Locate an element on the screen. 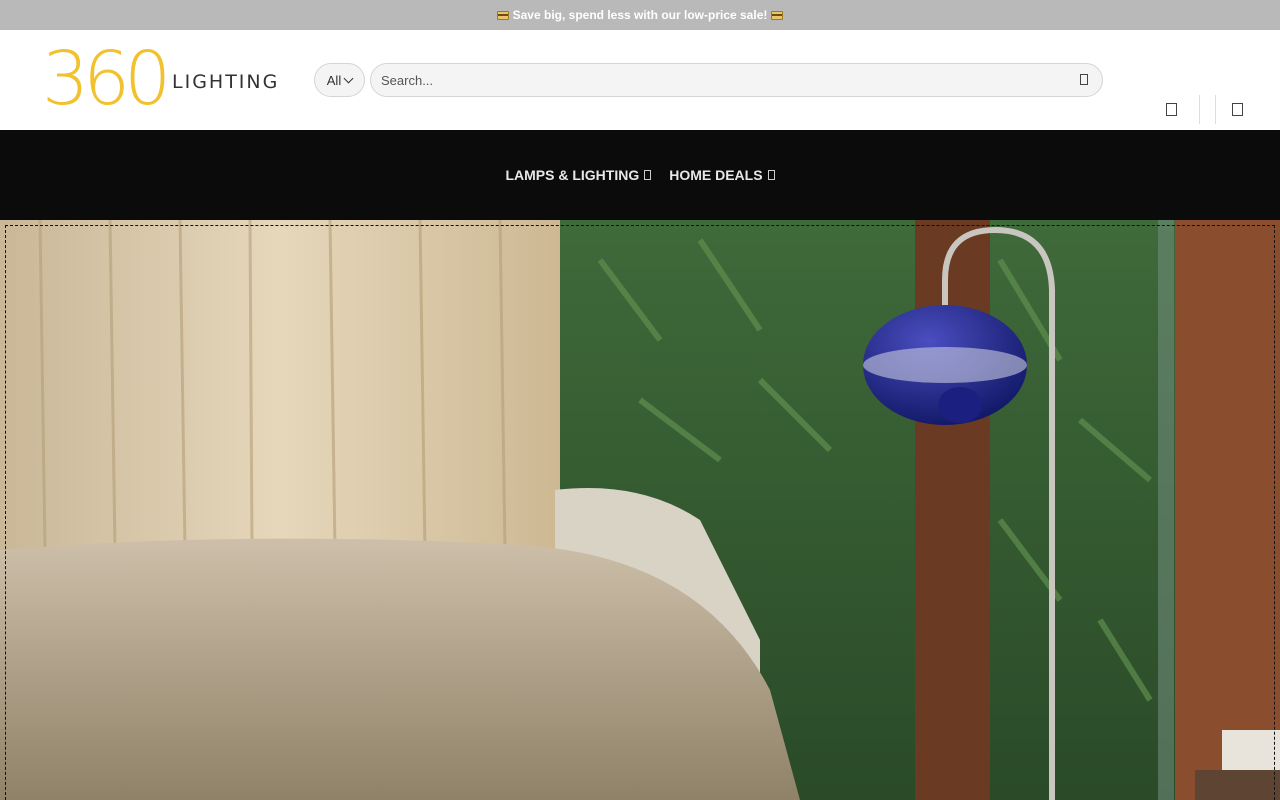 Image resolution: width=1280 pixels, height=800 pixels. nav-item-home-deals: HOME DEALS is located at coordinates (722, 175).